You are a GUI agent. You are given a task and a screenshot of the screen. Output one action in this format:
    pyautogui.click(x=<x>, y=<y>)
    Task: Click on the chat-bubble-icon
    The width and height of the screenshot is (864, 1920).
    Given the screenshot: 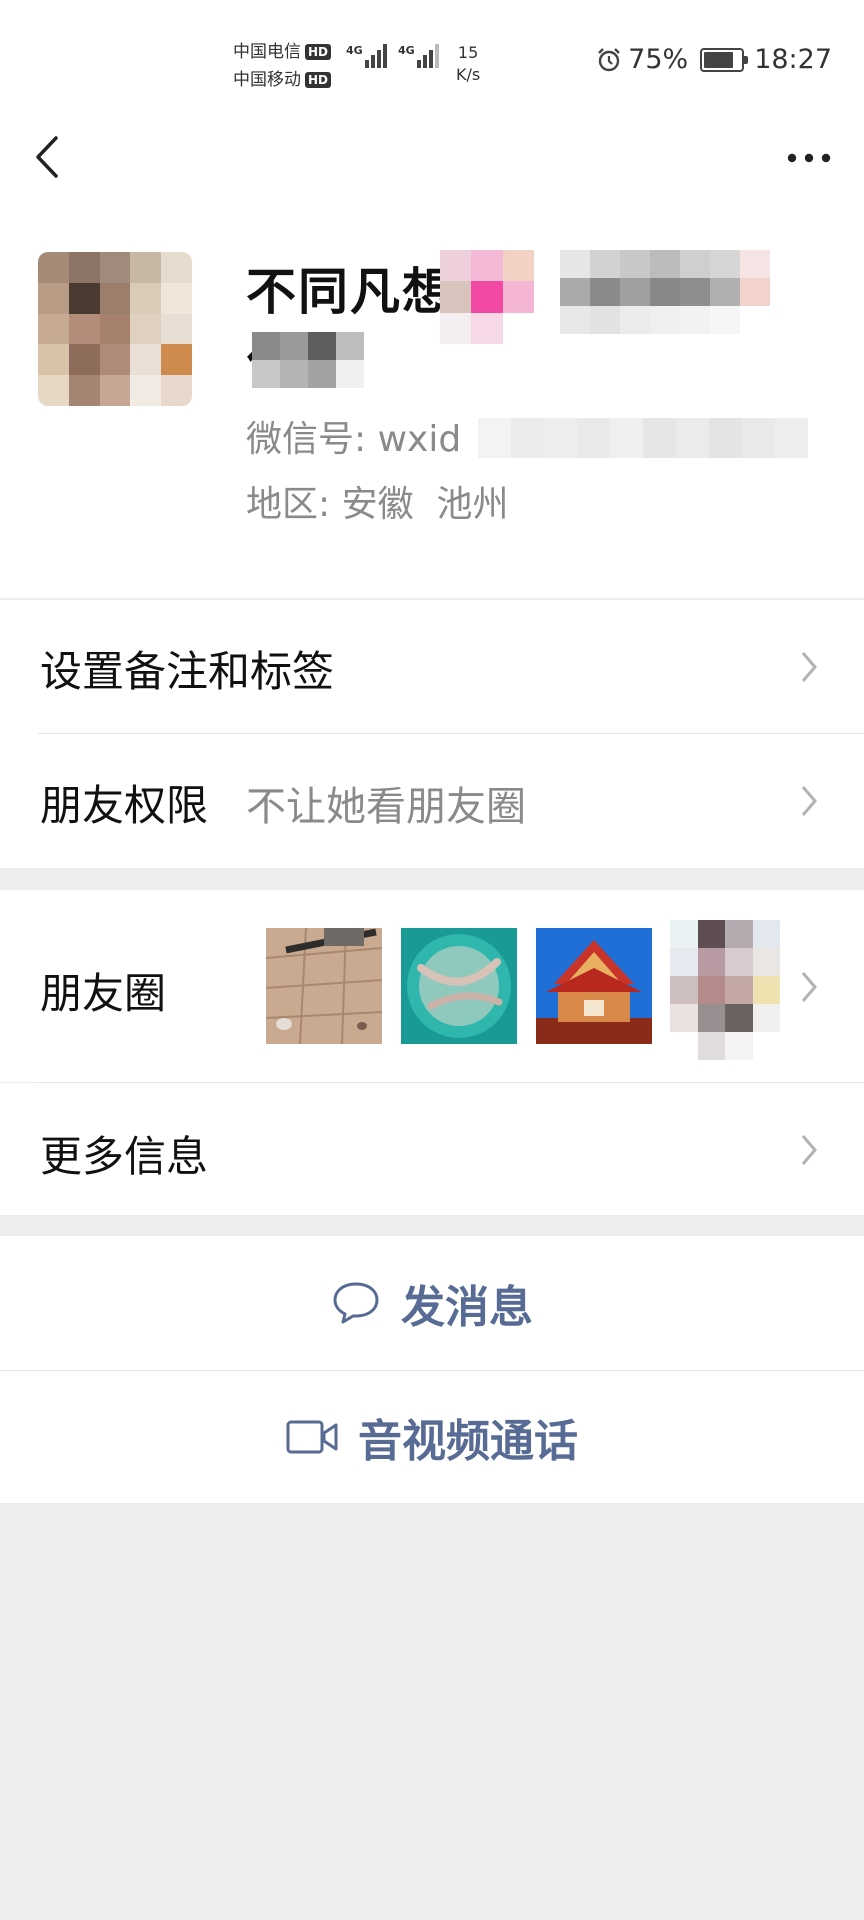 What is the action you would take?
    pyautogui.click(x=356, y=1303)
    